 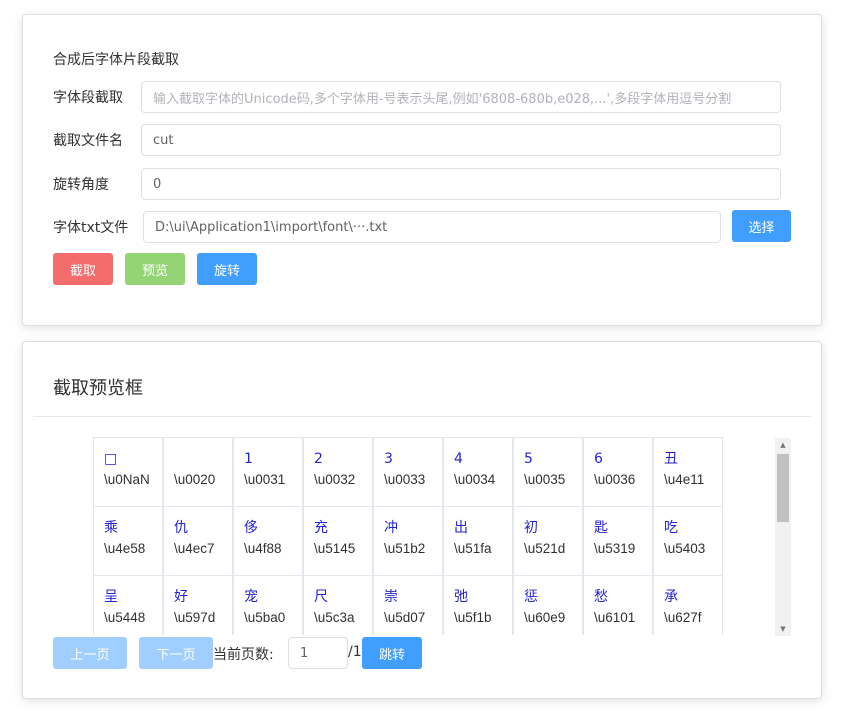 What do you see at coordinates (761, 226) in the screenshot?
I see `select-file-button: 选择` at bounding box center [761, 226].